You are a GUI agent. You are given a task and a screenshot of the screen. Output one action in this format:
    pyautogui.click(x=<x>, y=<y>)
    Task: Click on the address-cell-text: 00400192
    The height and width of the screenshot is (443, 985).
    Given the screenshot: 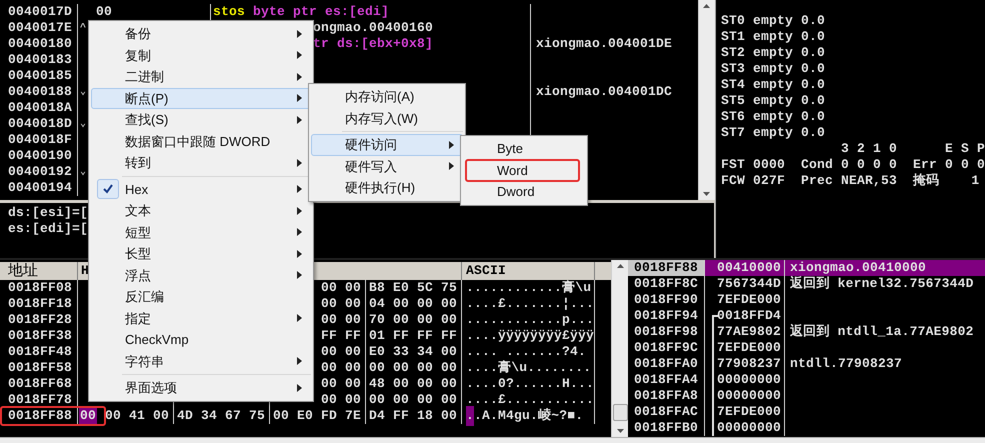 What is the action you would take?
    pyautogui.click(x=40, y=172)
    